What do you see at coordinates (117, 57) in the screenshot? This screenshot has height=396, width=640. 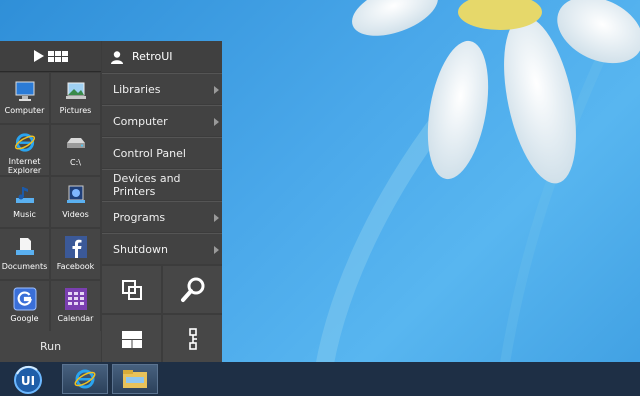 I see `user-icon` at bounding box center [117, 57].